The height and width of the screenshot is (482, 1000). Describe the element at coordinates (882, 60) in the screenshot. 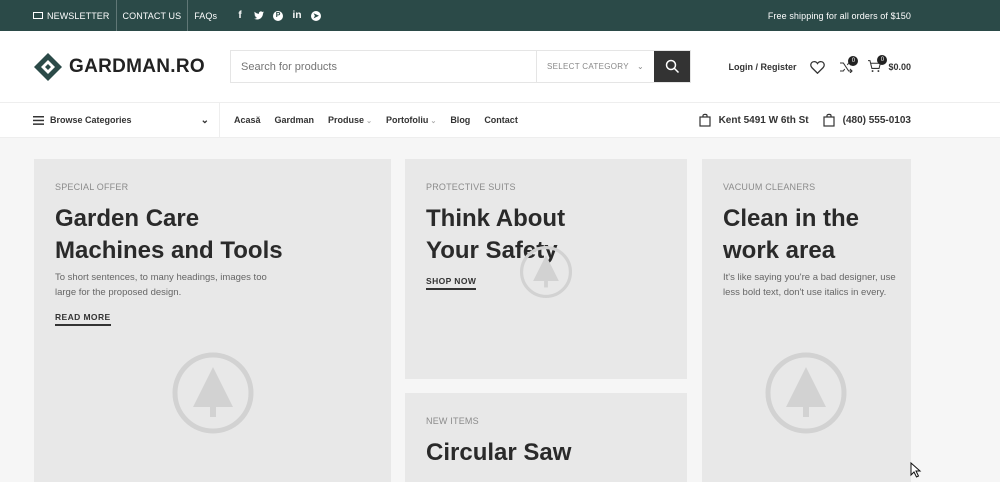

I see `cart-count-badge: 0` at that location.